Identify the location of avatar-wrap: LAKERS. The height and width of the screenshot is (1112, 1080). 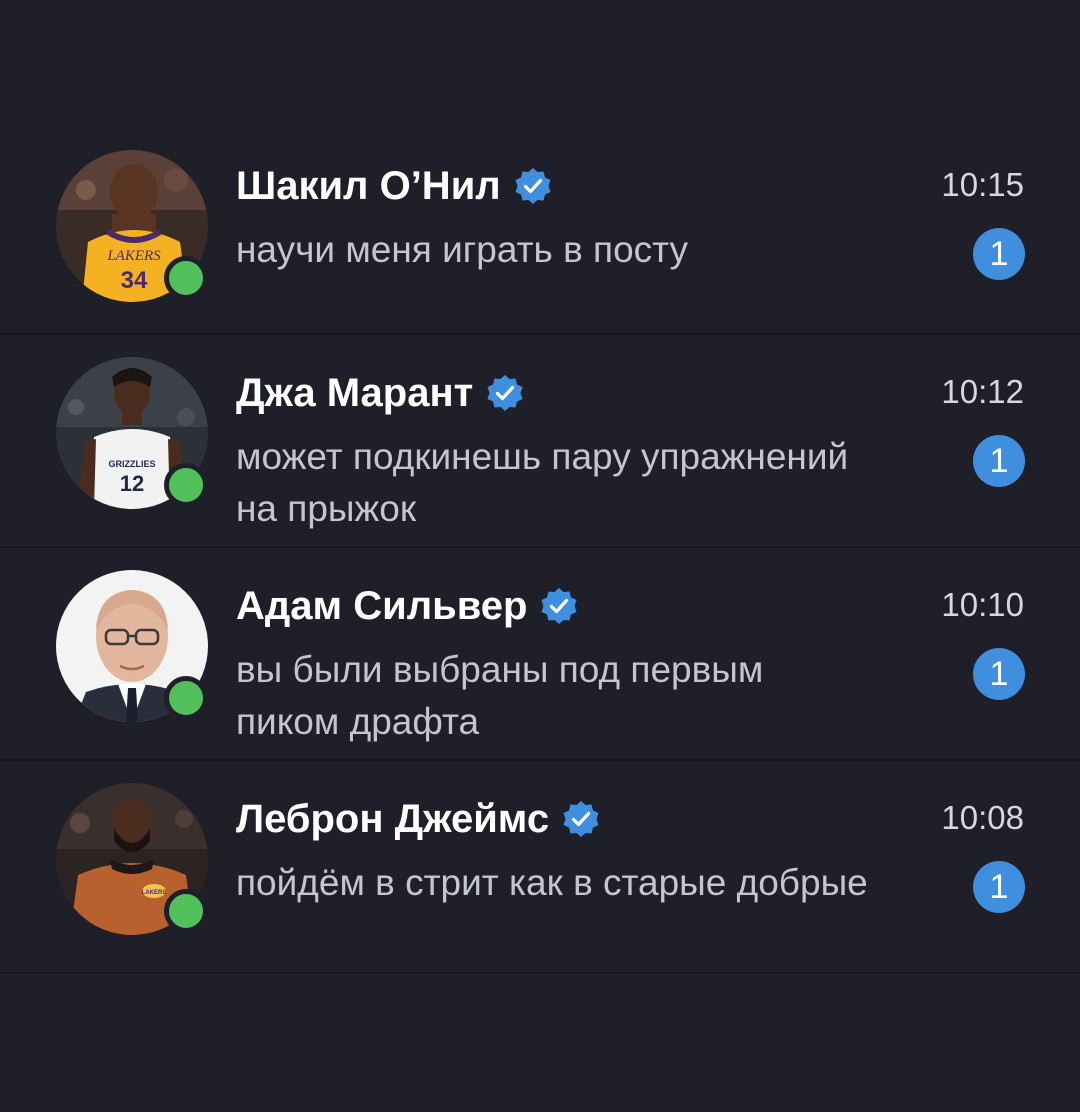
(132, 859).